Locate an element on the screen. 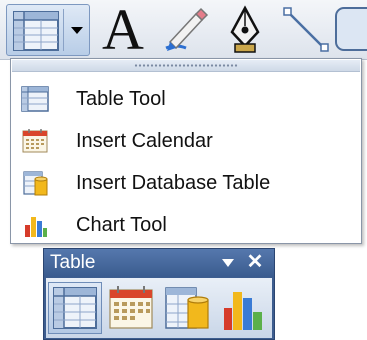 The height and width of the screenshot is (340, 367). menu-item-label: Insert Database Table is located at coordinates (173, 183).